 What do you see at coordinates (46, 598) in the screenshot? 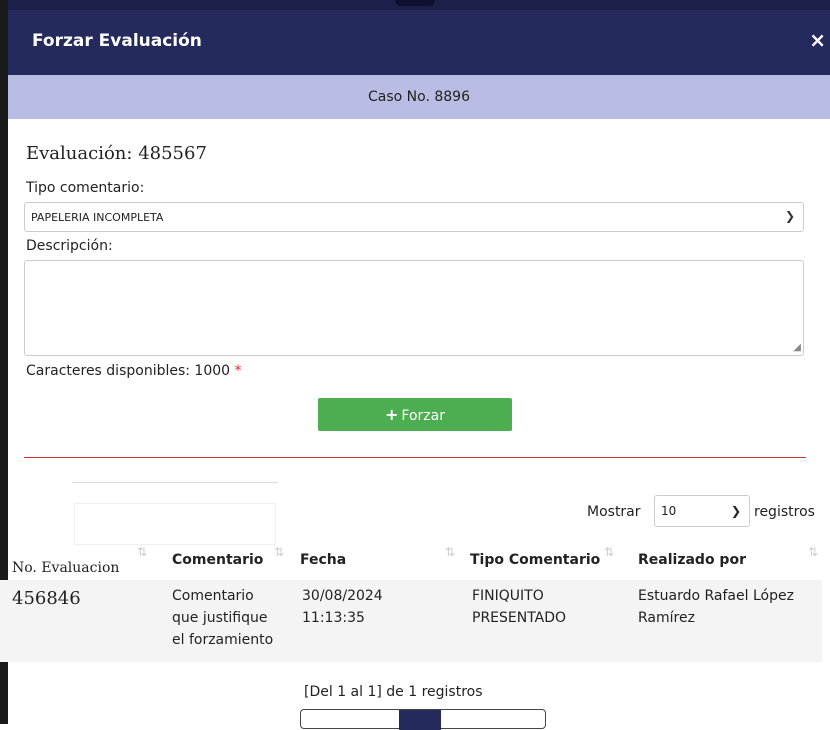
I see `cell-evaluacion: 456846` at bounding box center [46, 598].